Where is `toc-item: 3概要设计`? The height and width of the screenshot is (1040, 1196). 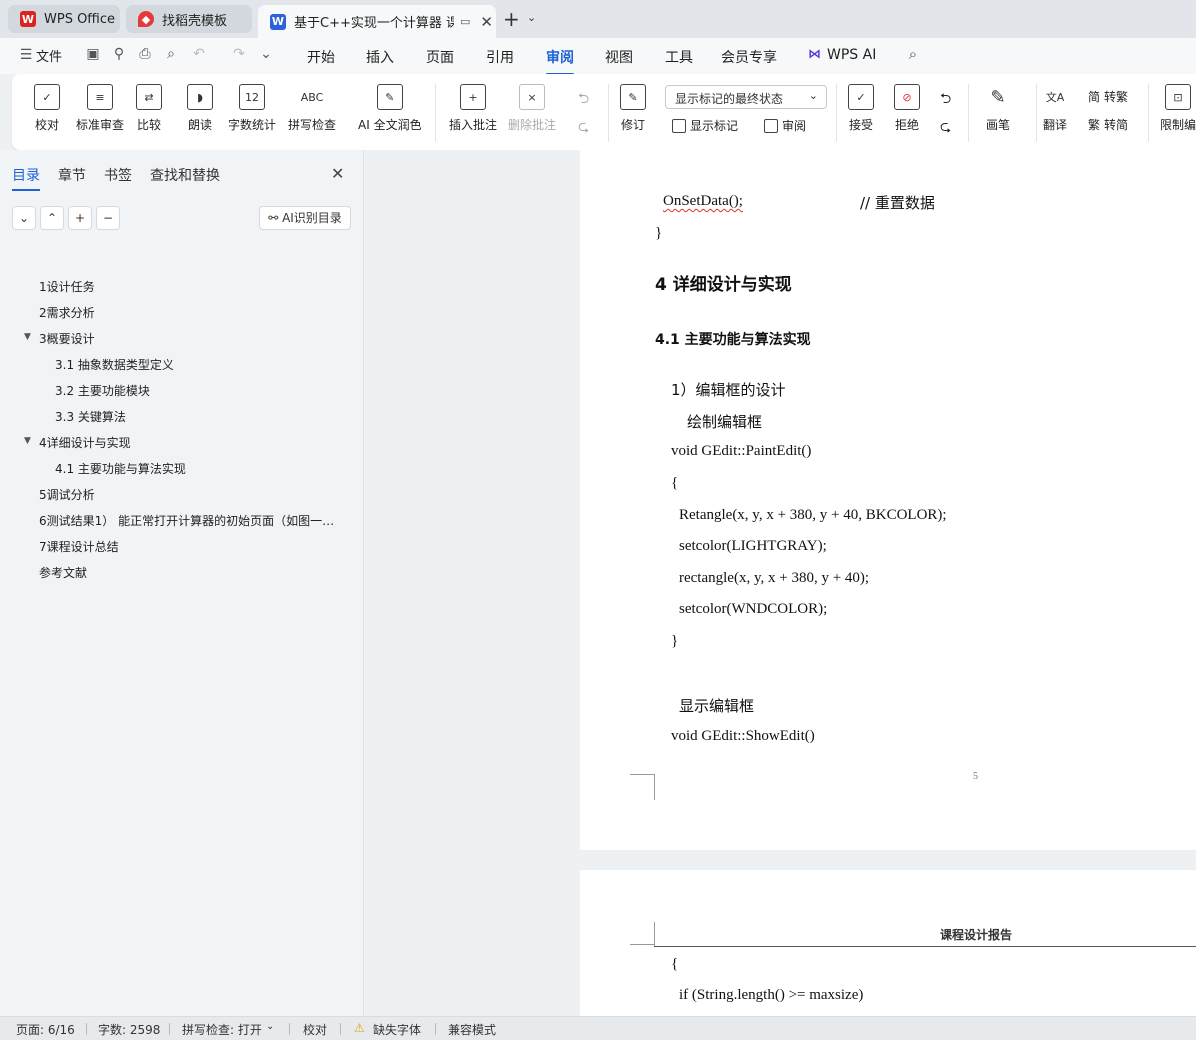
toc-item: 3概要设计 is located at coordinates (67, 338).